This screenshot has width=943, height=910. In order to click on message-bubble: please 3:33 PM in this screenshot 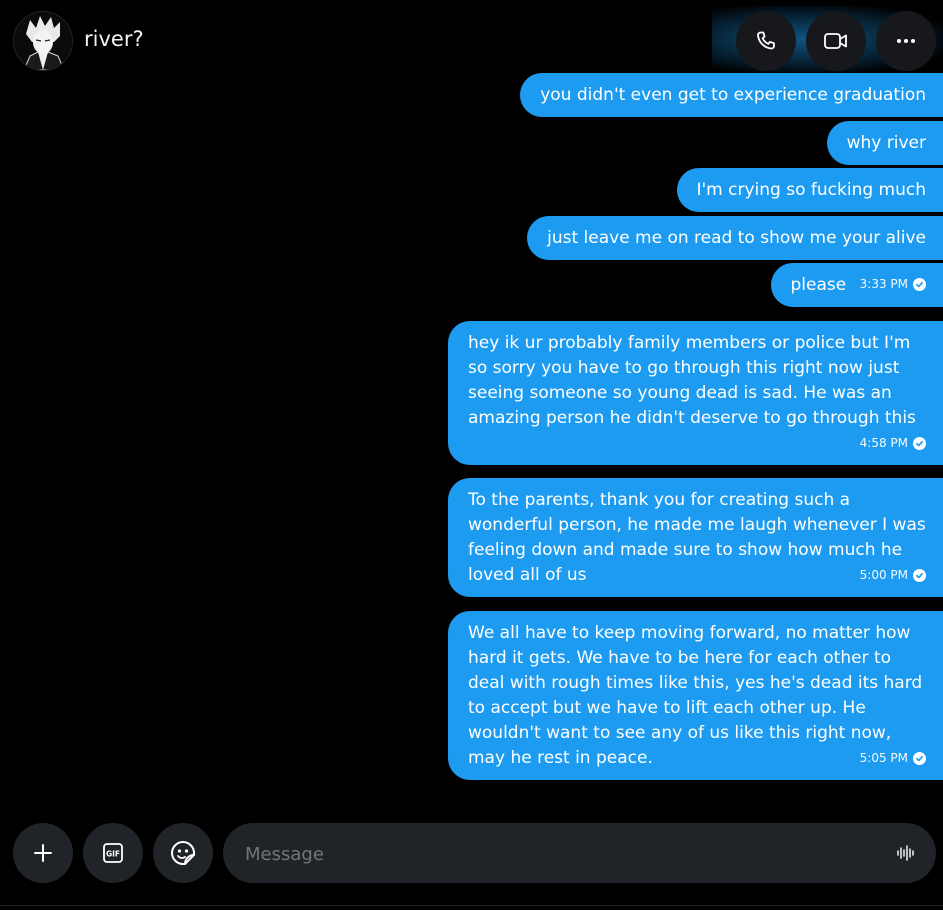, I will do `click(856, 284)`.